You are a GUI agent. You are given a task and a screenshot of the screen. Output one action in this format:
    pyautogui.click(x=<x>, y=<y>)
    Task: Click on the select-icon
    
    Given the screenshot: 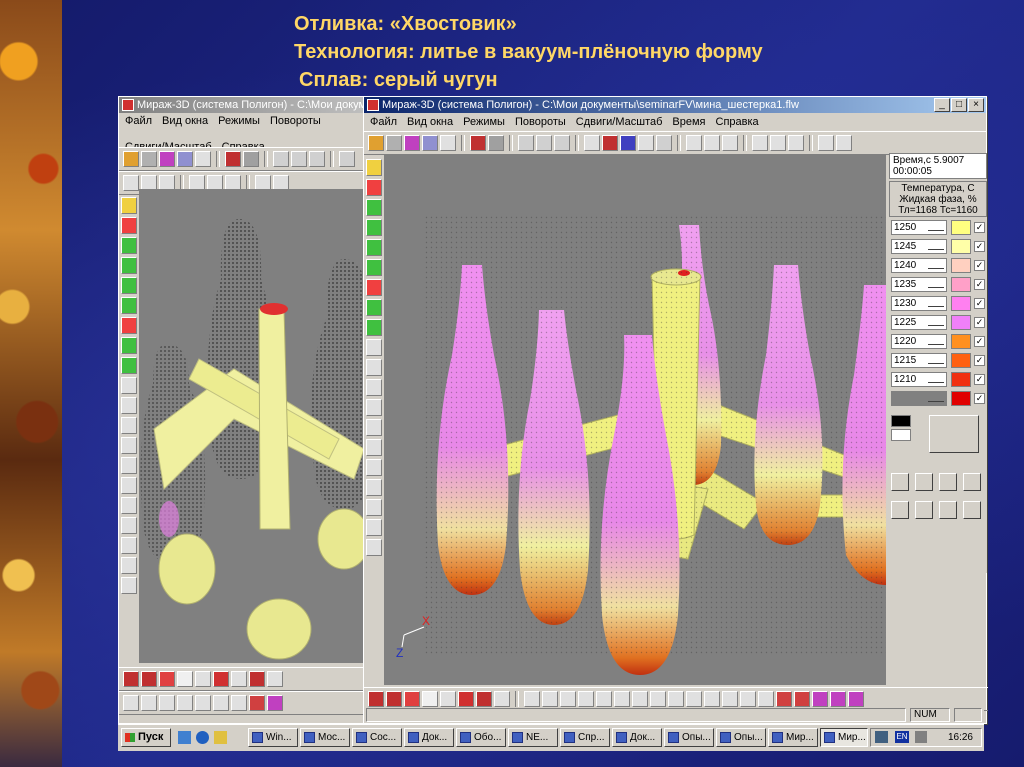 What is the action you would take?
    pyautogui.click(x=347, y=159)
    